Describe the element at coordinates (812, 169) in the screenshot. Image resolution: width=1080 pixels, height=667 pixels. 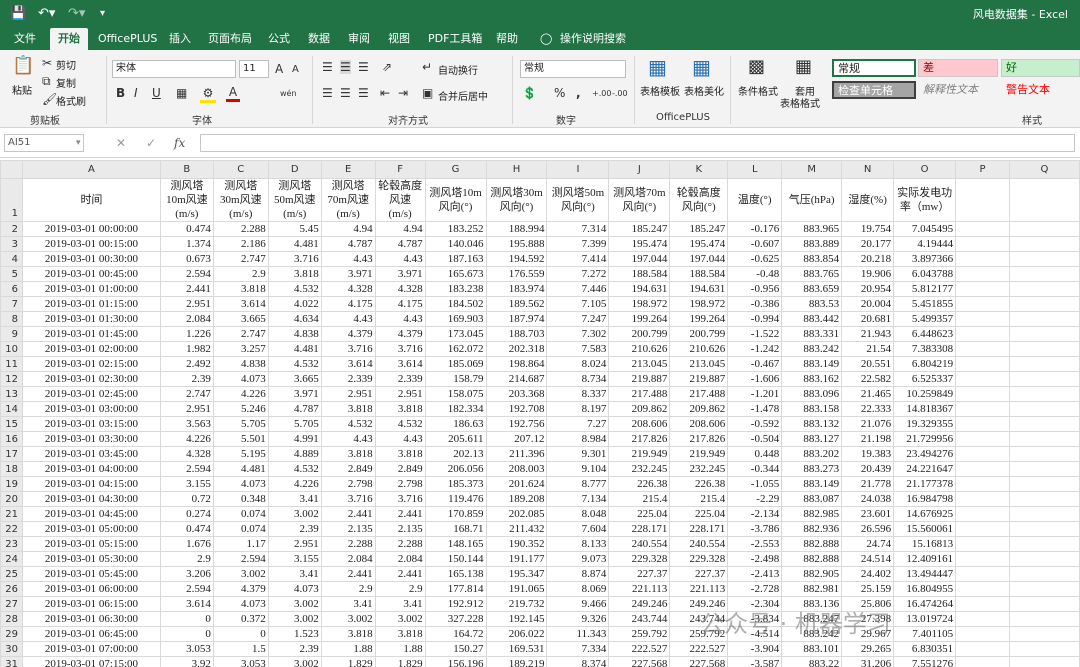
I see `column-header: M` at that location.